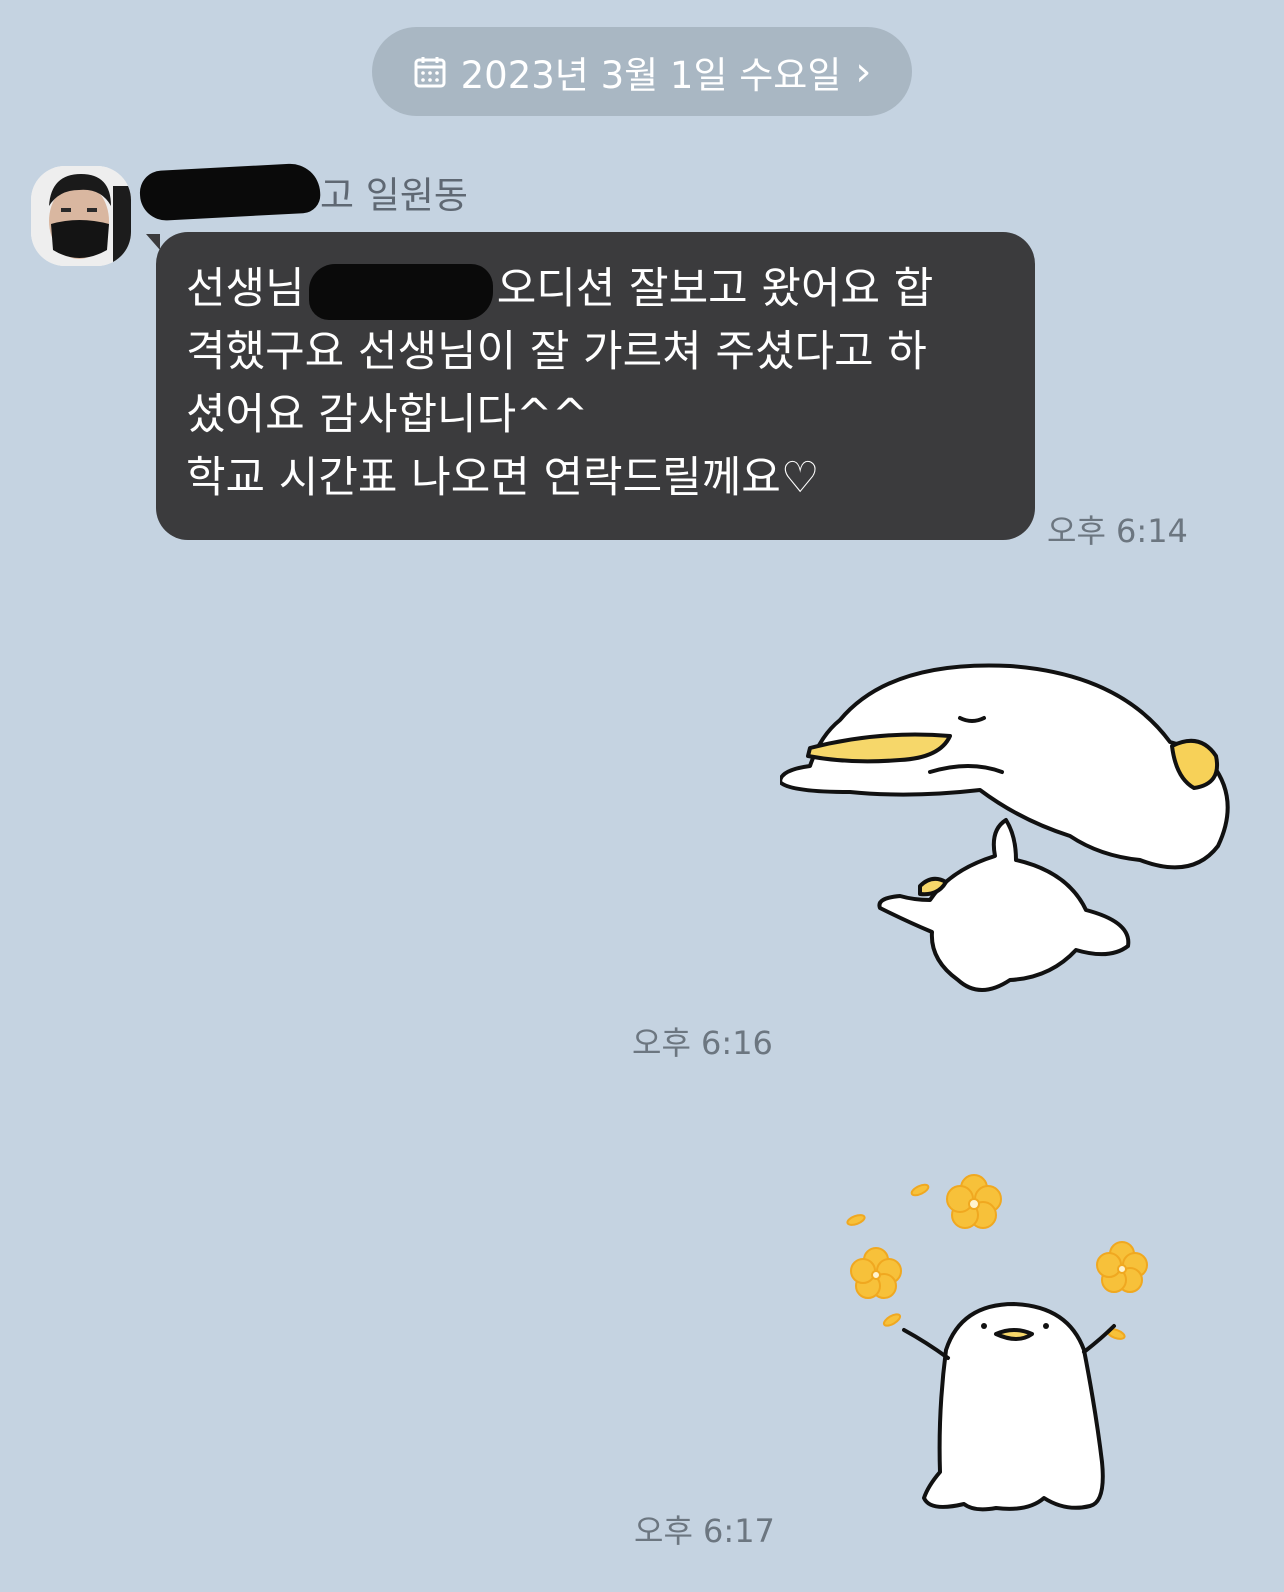  I want to click on sender-name-text: 고 일원동, so click(394, 195).